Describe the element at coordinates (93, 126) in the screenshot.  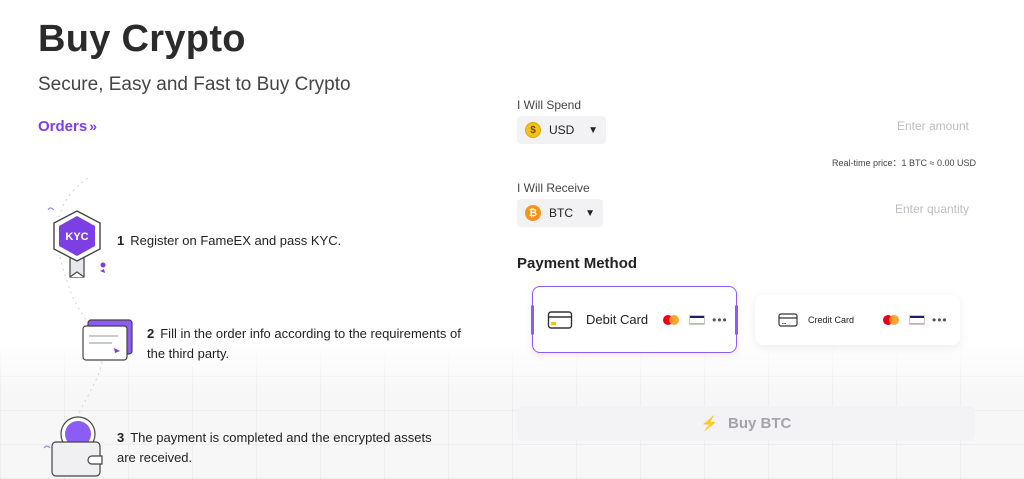
I see `double-chevron-right-icon: »` at that location.